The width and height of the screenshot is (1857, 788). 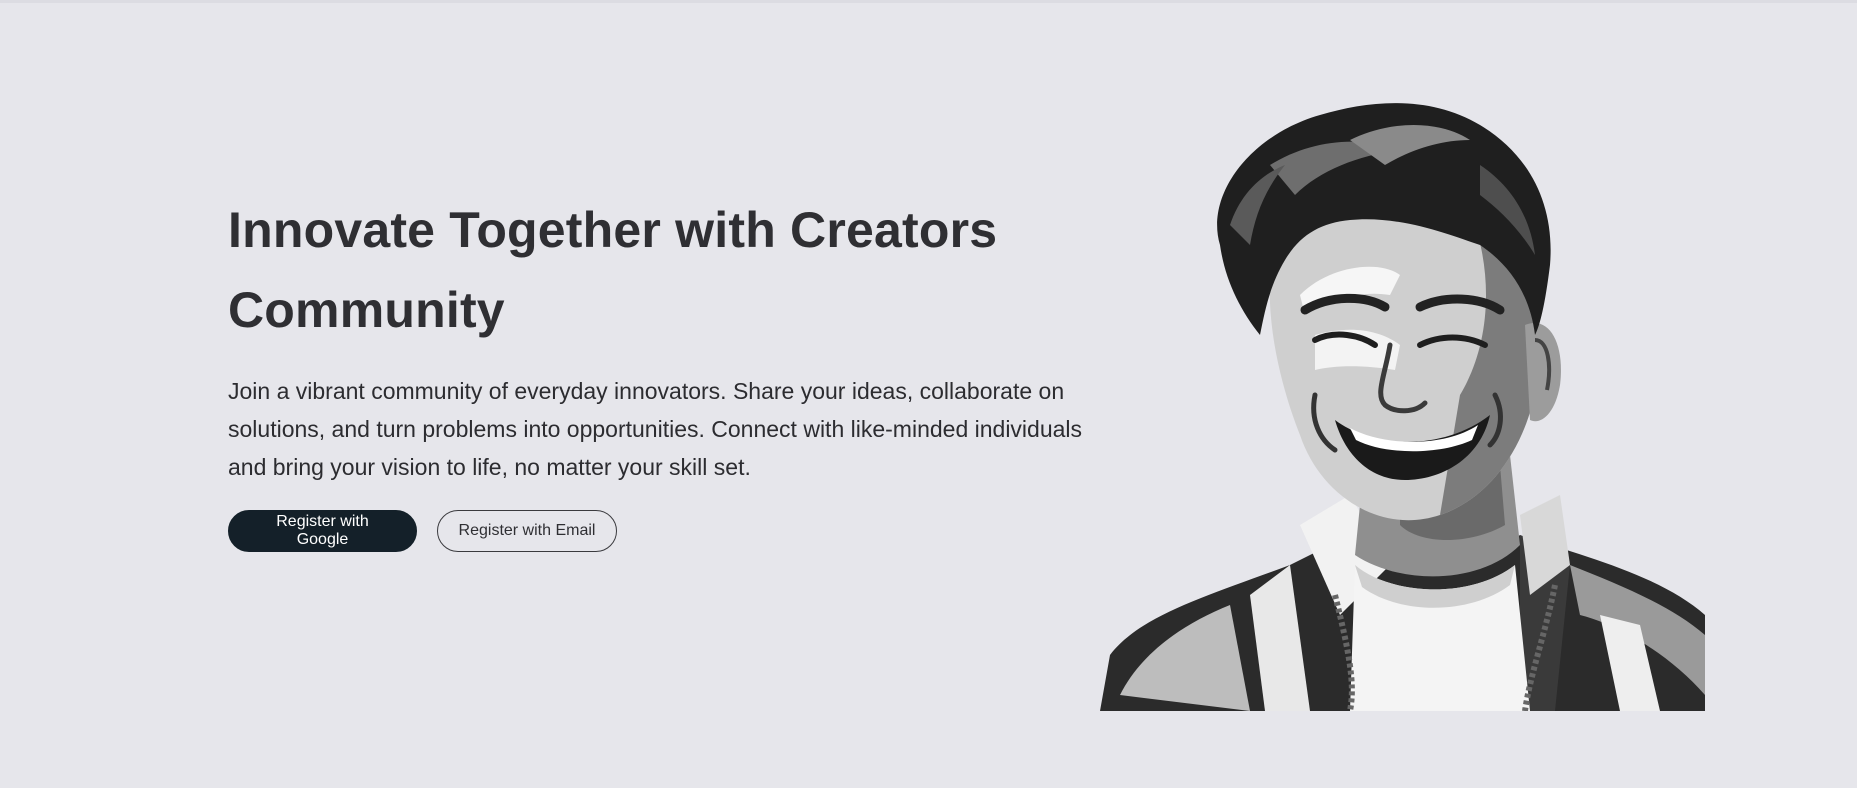 I want to click on register-google-button: Register with Google, so click(x=322, y=531).